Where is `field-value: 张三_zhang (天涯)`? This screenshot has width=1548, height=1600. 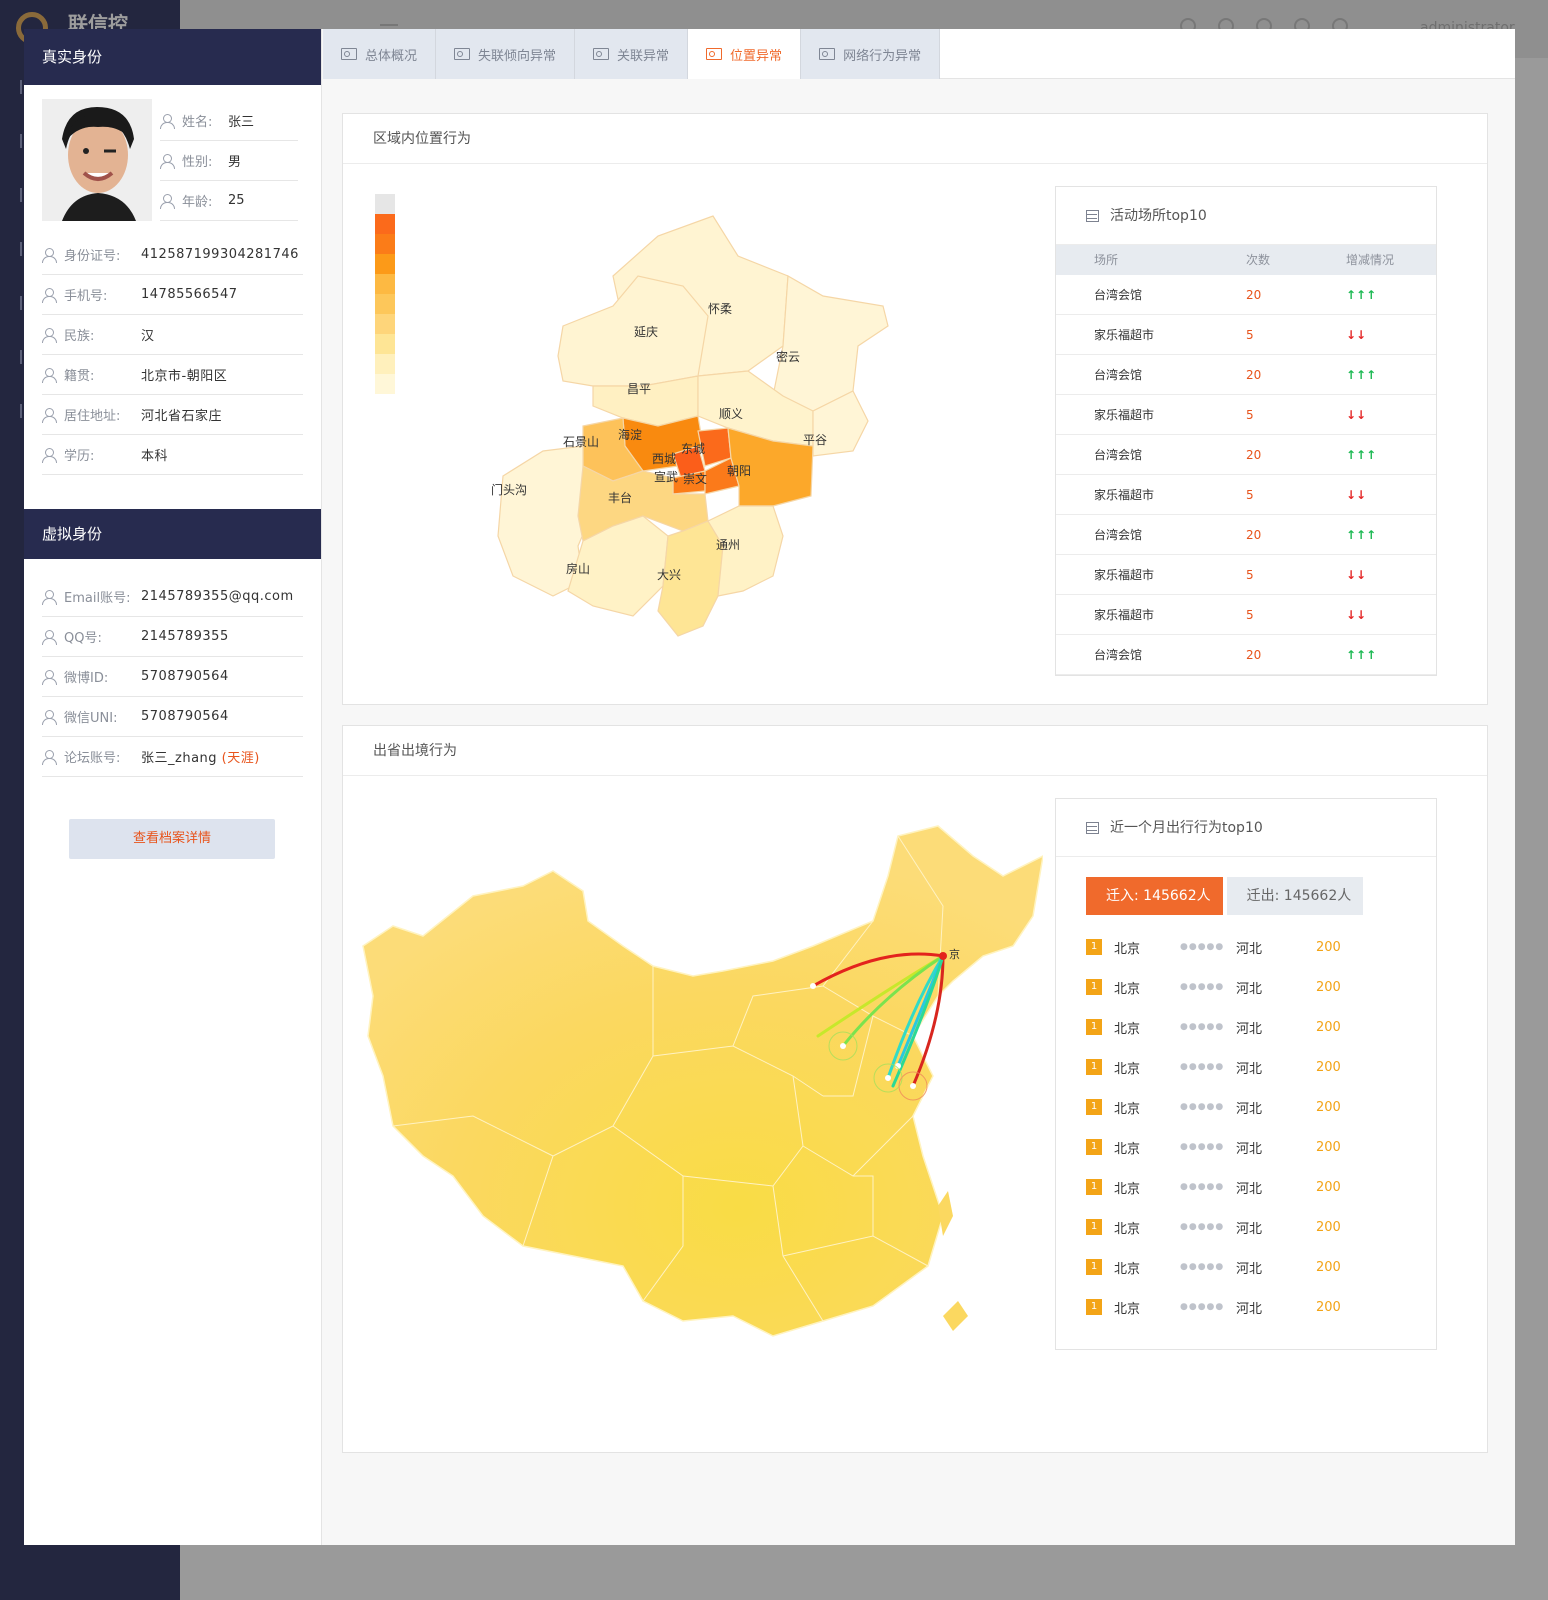
field-value: 张三_zhang (天涯) is located at coordinates (200, 758).